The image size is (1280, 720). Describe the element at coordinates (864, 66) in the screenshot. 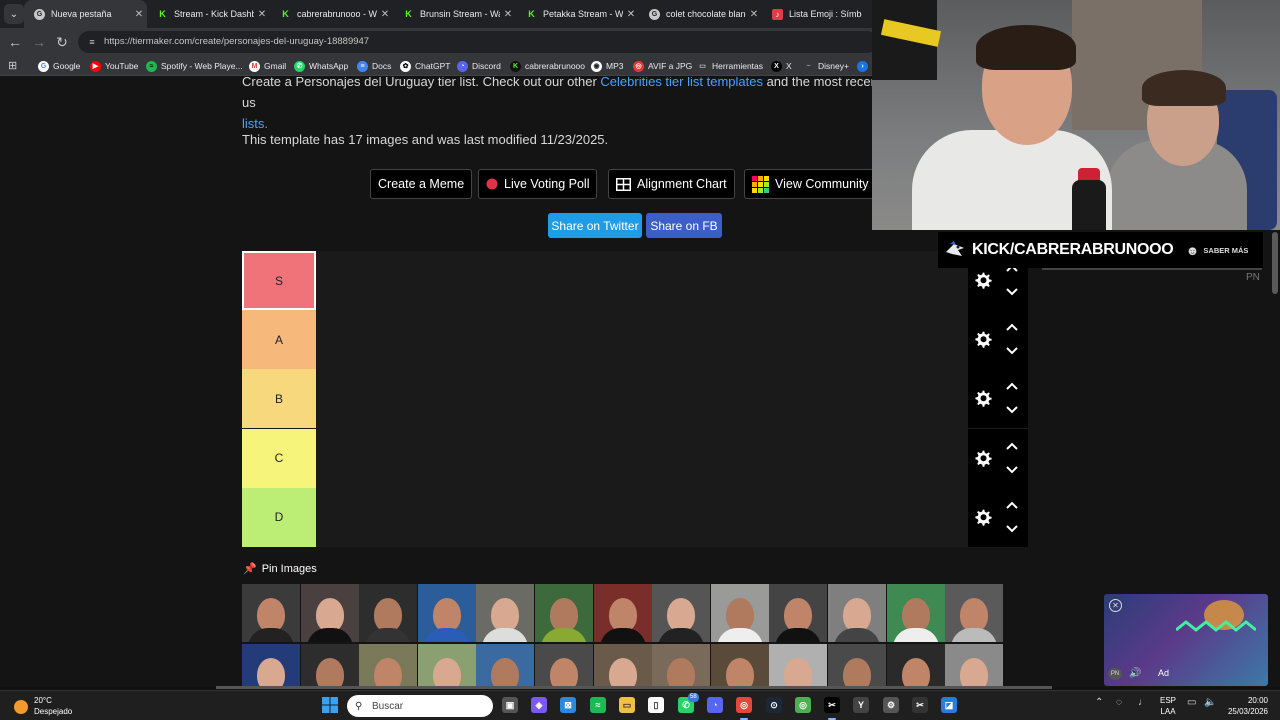

I see `more-bookmarks-icon: ›` at that location.